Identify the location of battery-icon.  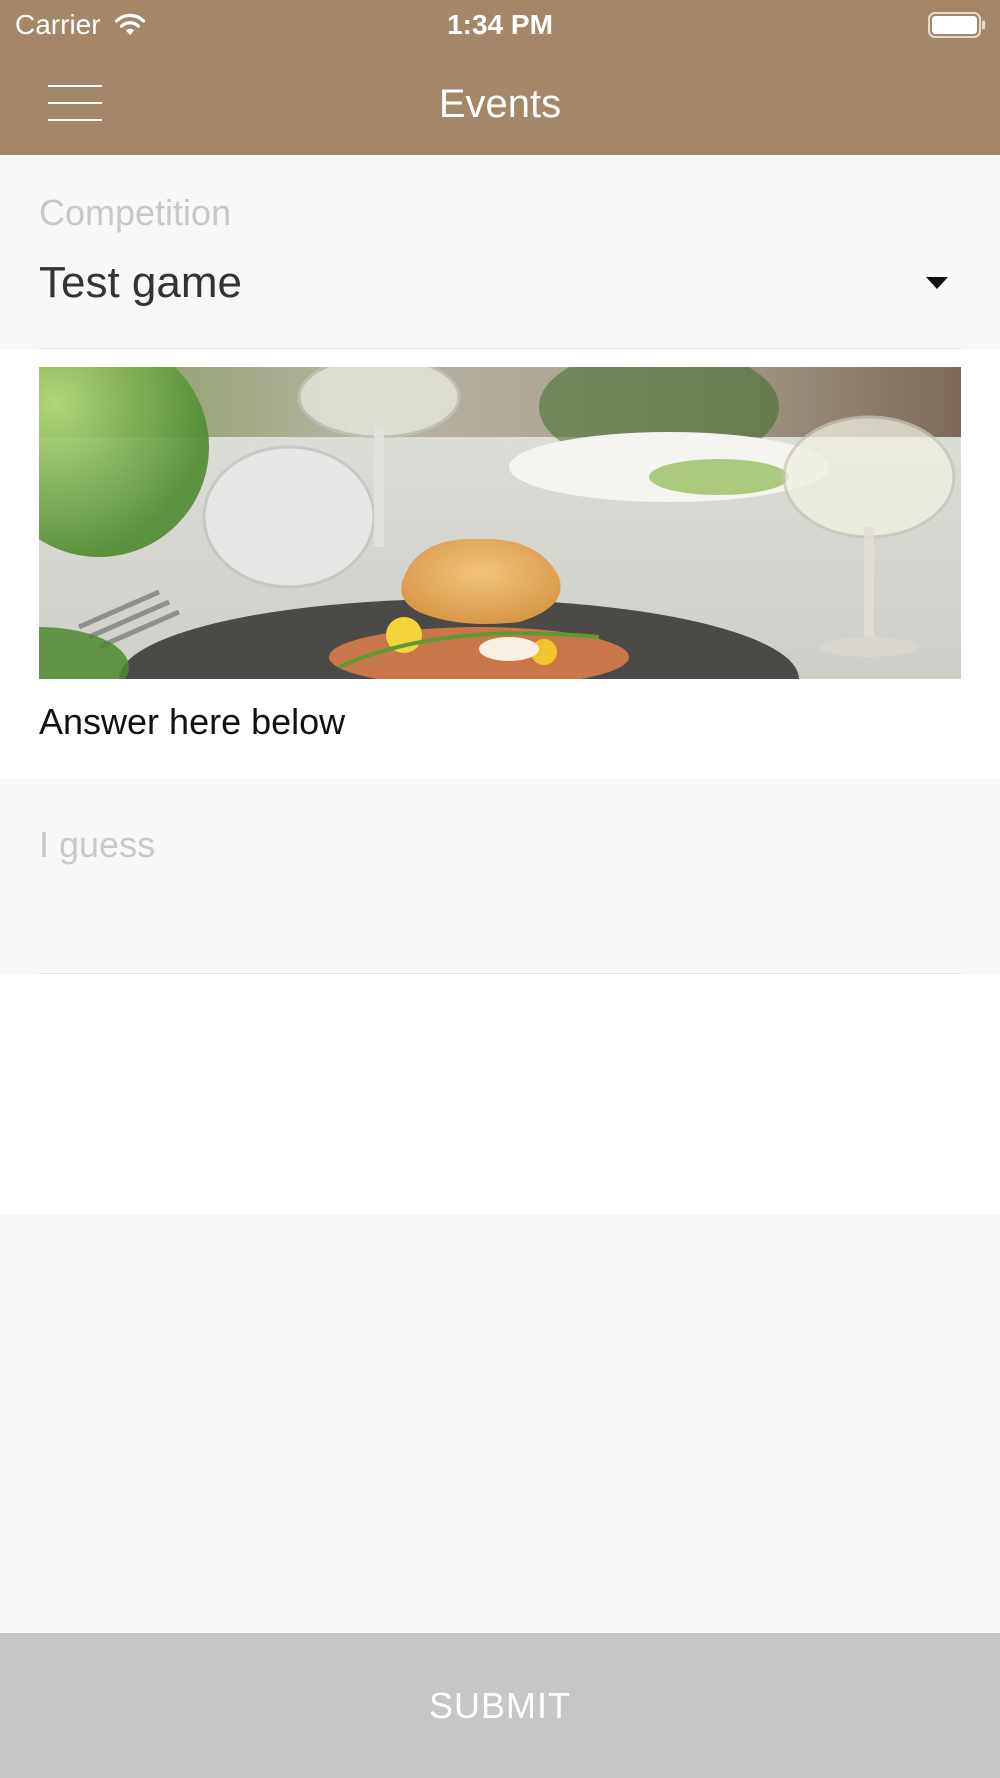
(956, 25).